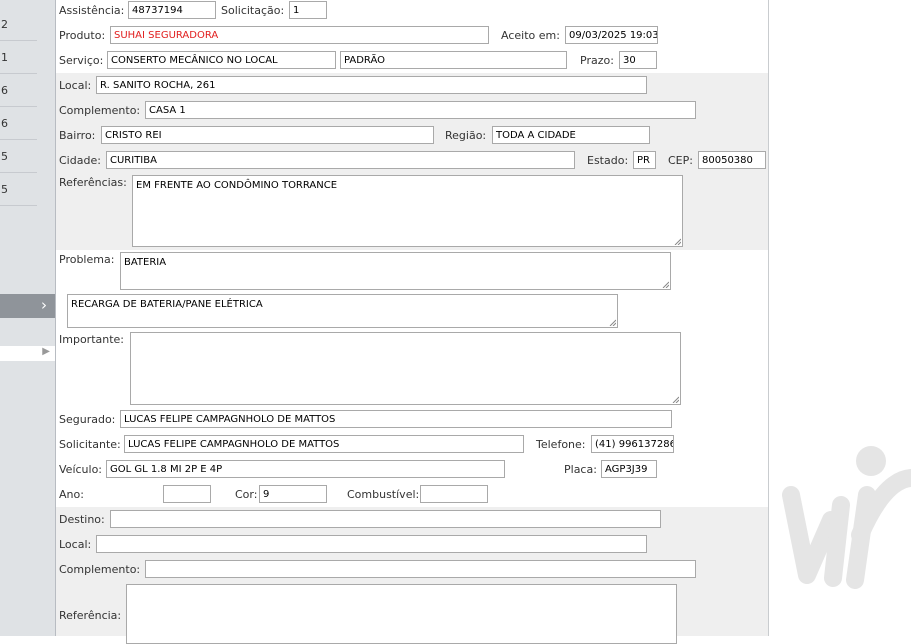 This screenshot has height=644, width=911. Describe the element at coordinates (87, 419) in the screenshot. I see `segurado-label: Segurado:` at that location.